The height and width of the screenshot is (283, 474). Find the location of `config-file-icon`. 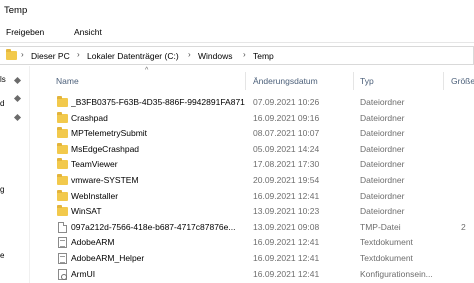

config-file-icon is located at coordinates (62, 274).